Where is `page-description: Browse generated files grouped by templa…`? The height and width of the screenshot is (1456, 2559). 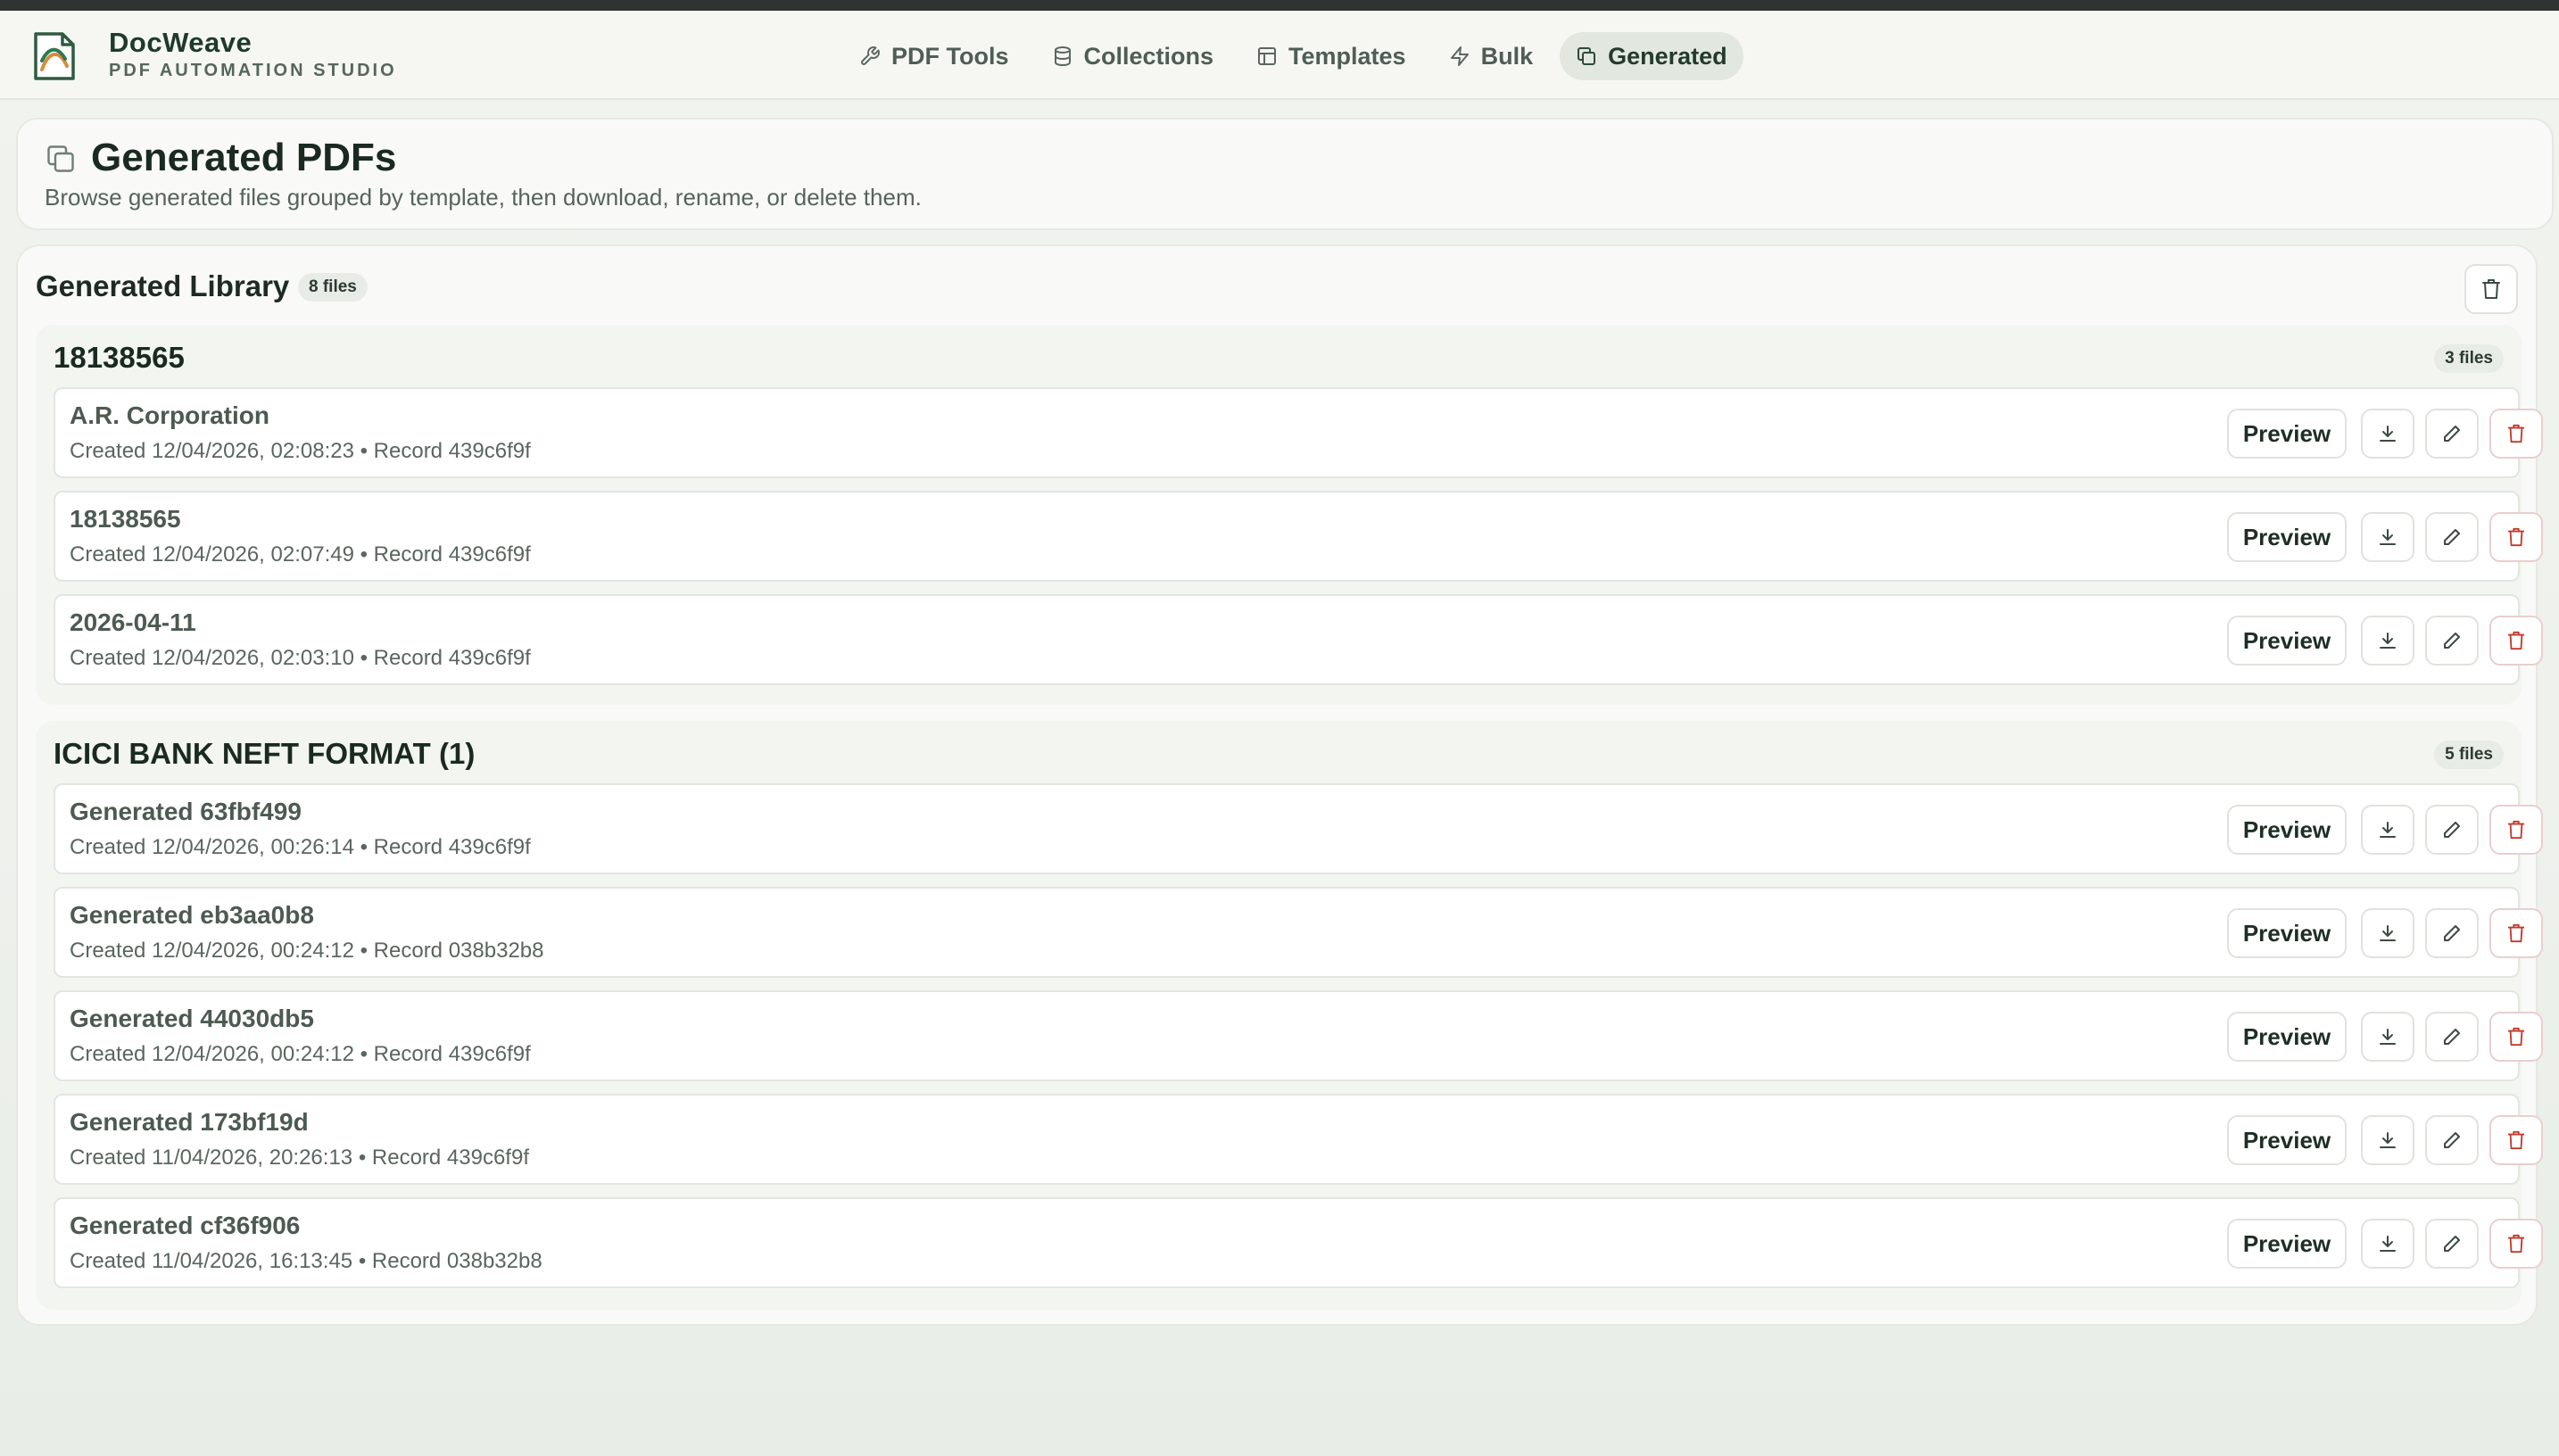
page-description: Browse generated files grouped by templa… is located at coordinates (483, 197).